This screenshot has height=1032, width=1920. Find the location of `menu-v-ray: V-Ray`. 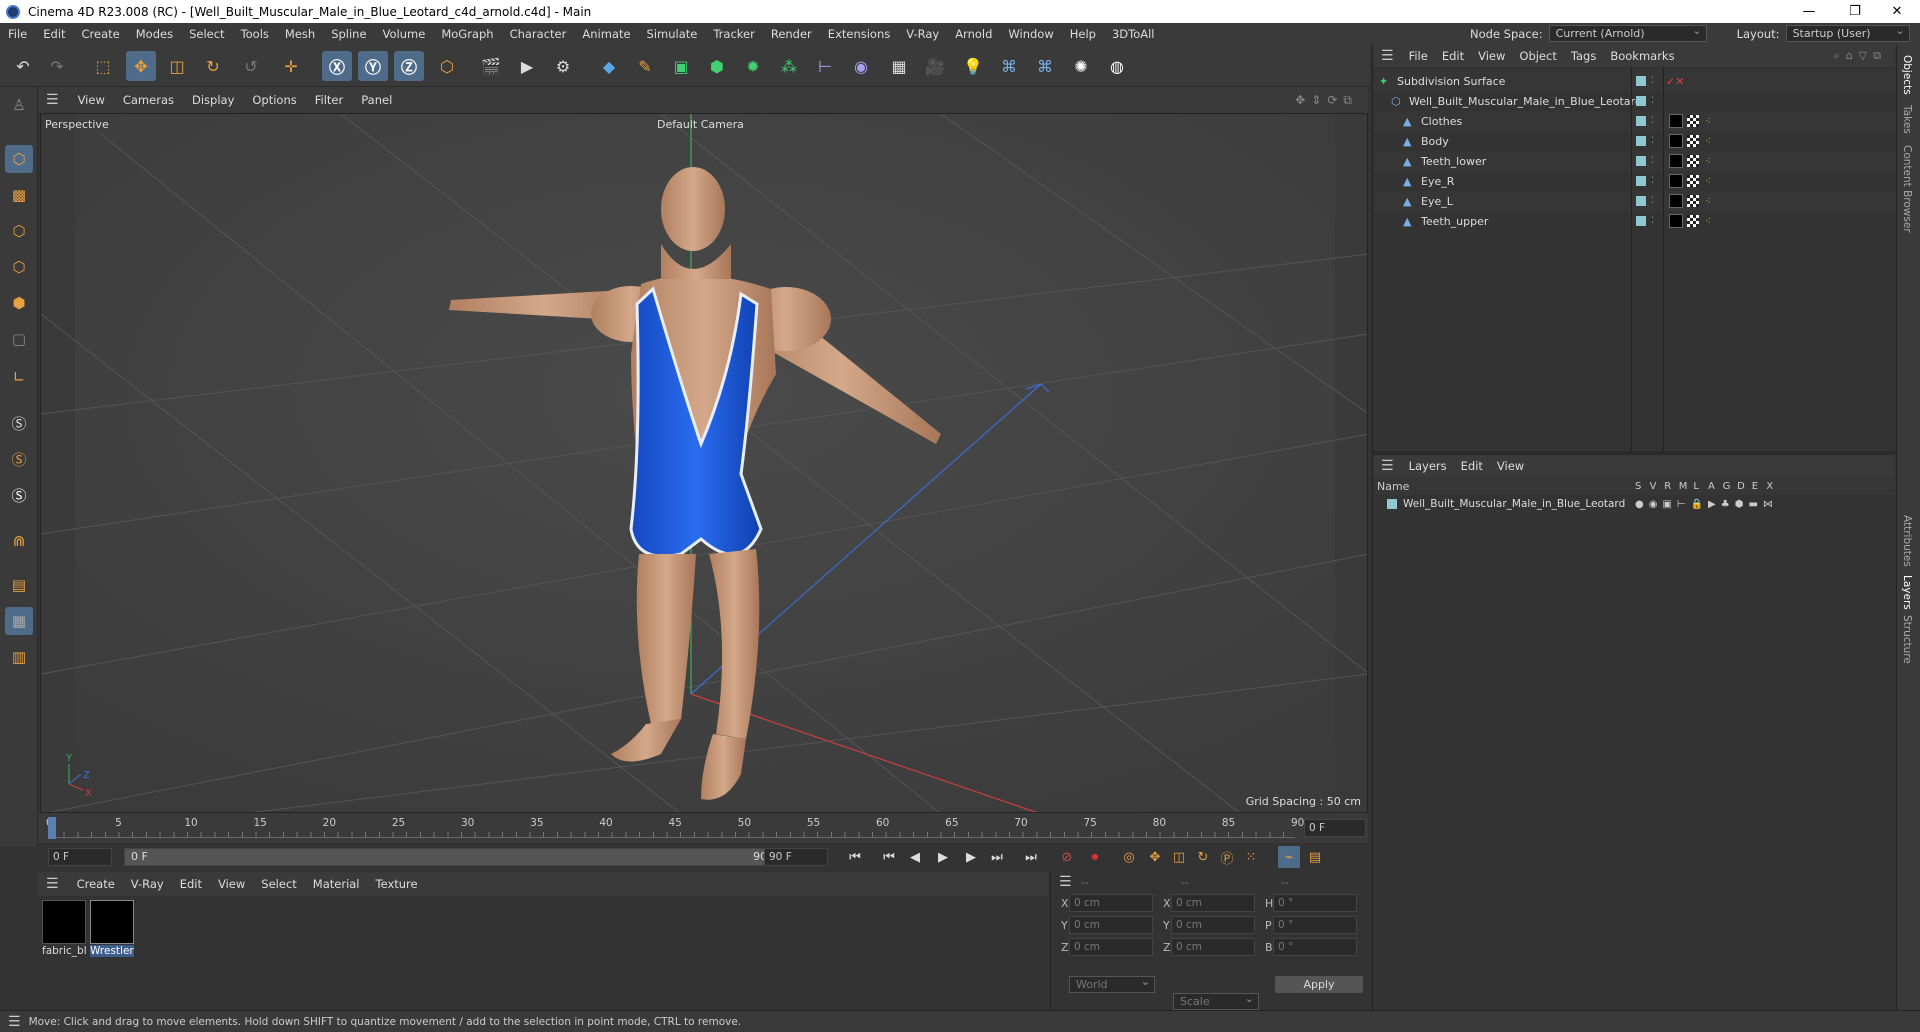

menu-v-ray: V-Ray is located at coordinates (922, 34).